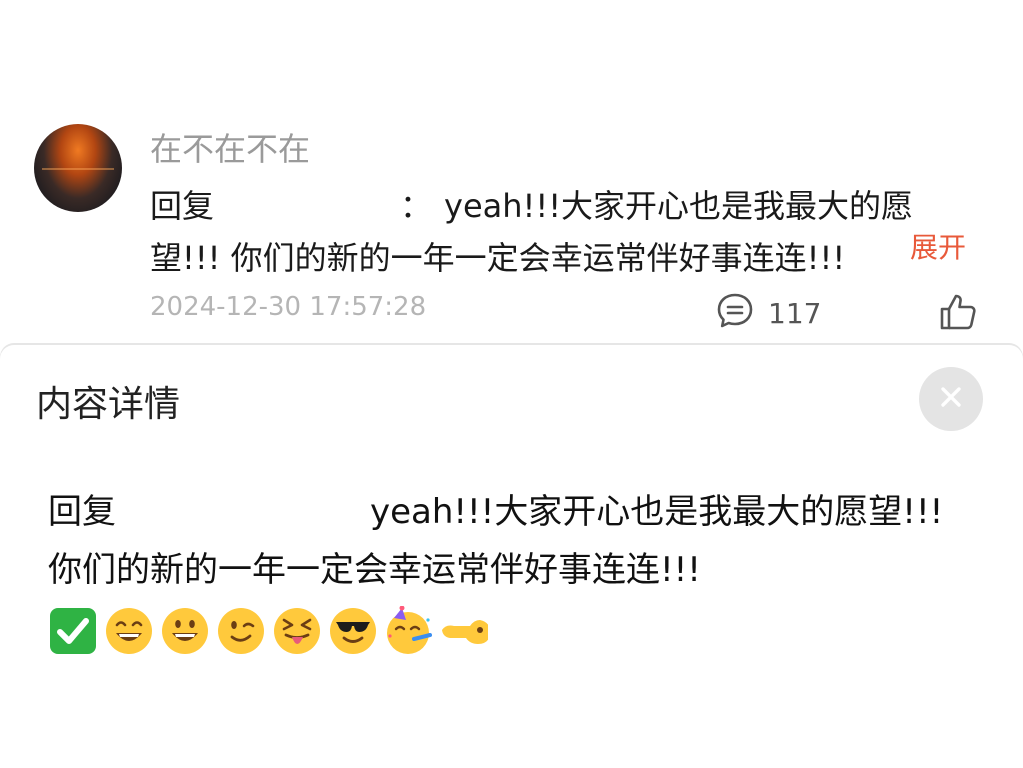  I want to click on thumbs-up-icon, so click(958, 315).